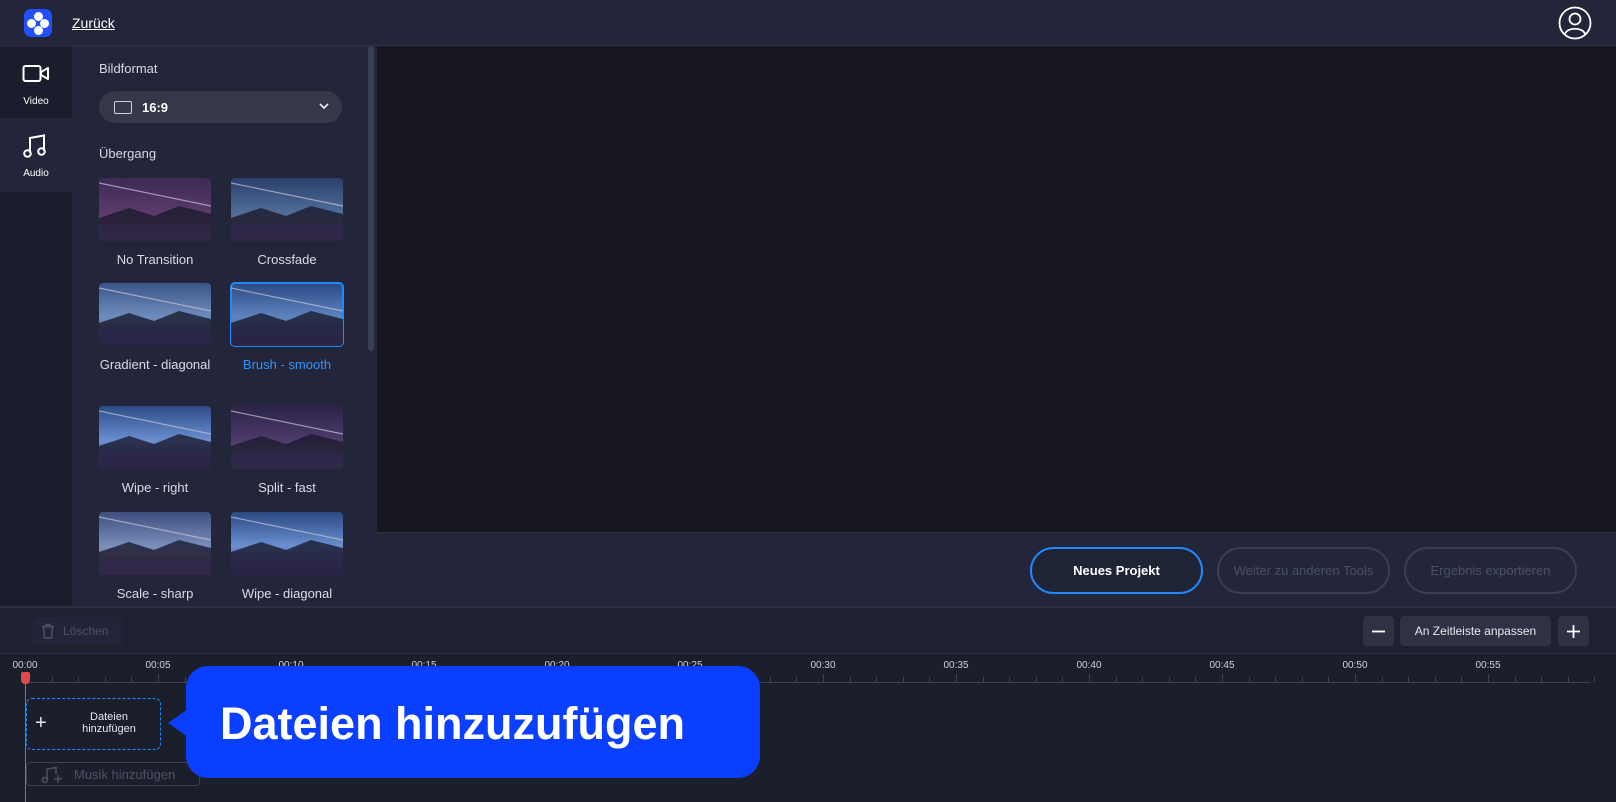  Describe the element at coordinates (287, 487) in the screenshot. I see `transition-label: Split - fast` at that location.